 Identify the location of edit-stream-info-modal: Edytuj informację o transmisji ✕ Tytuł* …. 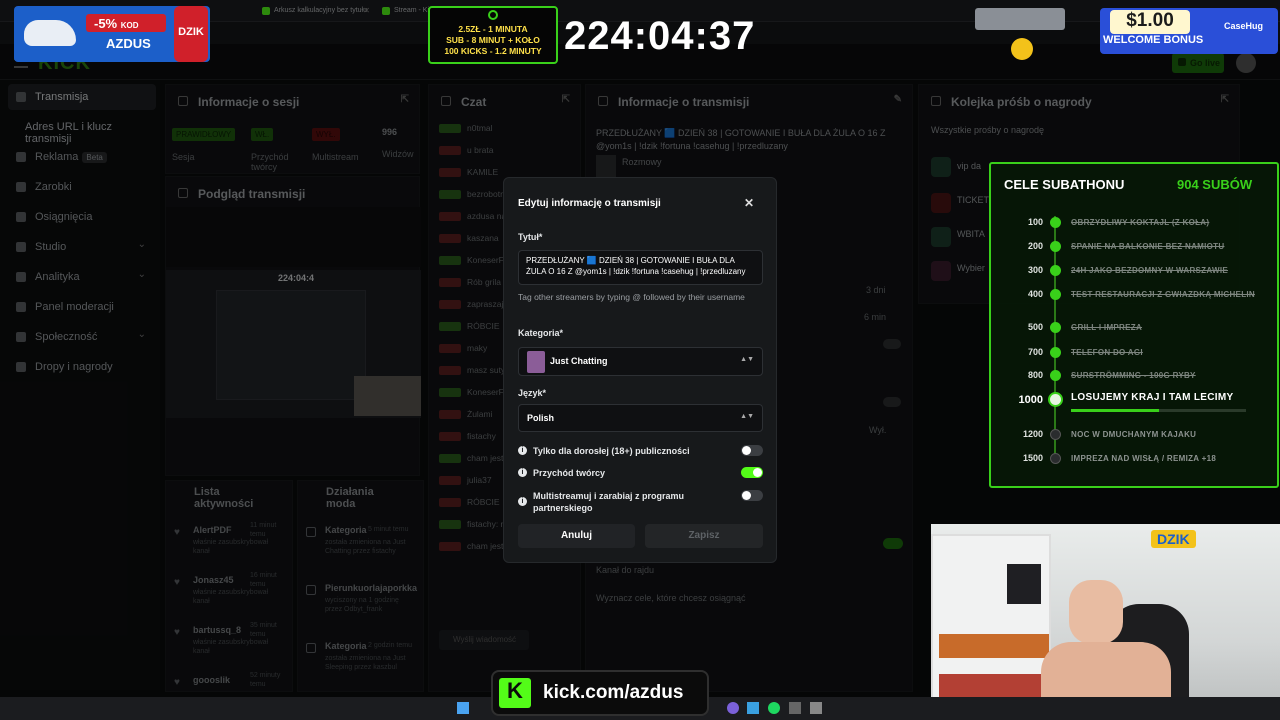
(640, 370).